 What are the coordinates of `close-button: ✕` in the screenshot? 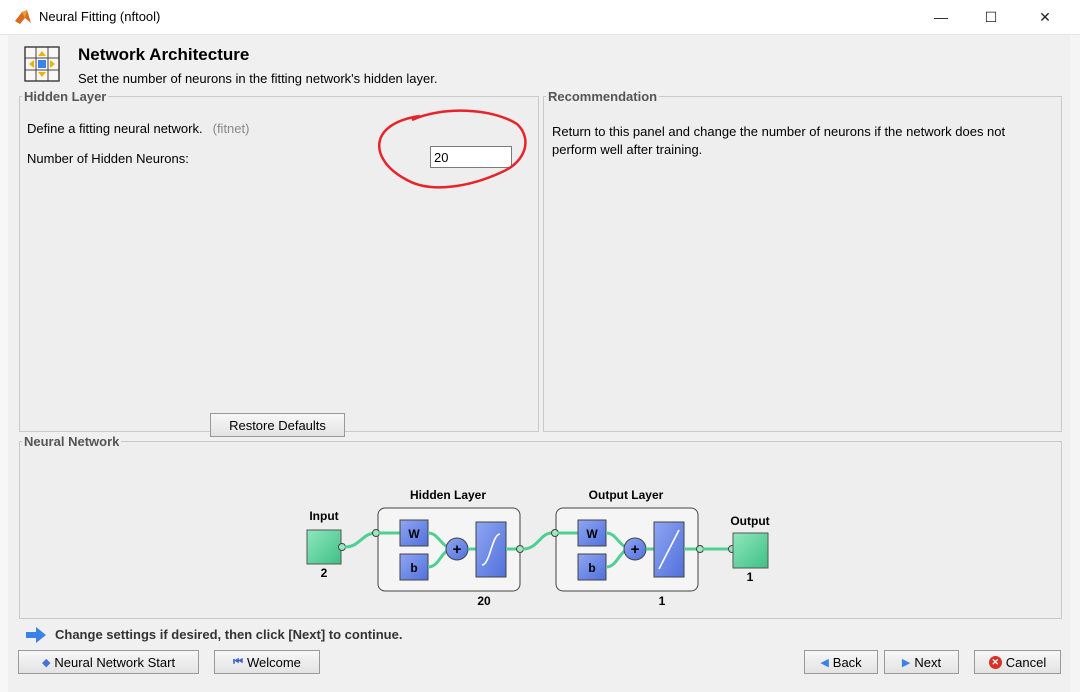 It's located at (1045, 17).